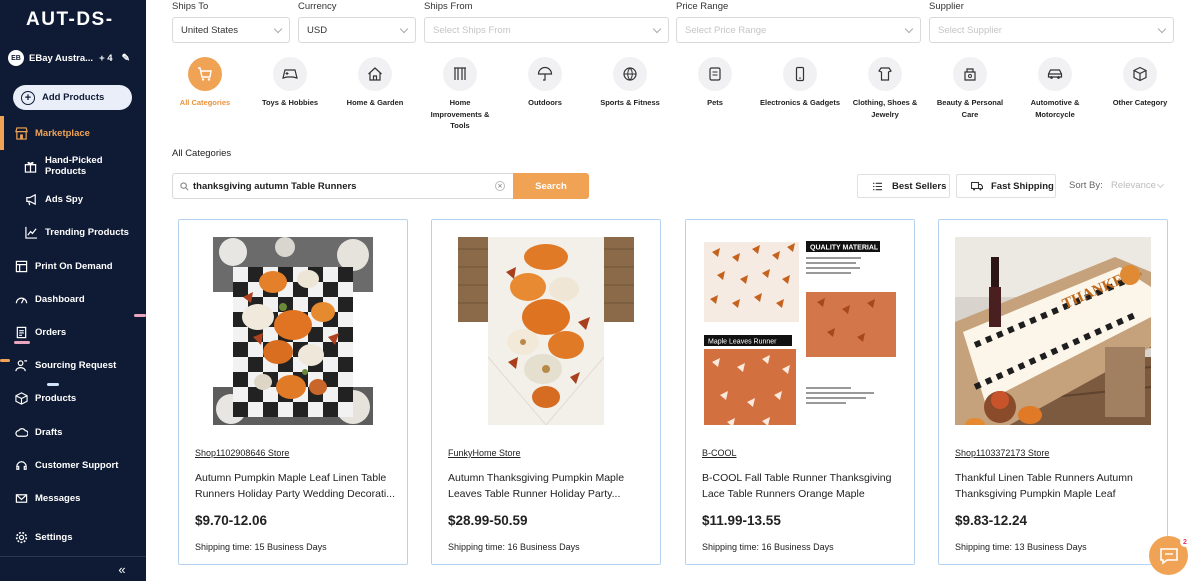  What do you see at coordinates (798, 30) in the screenshot?
I see `price-range-select: Select Price Range` at bounding box center [798, 30].